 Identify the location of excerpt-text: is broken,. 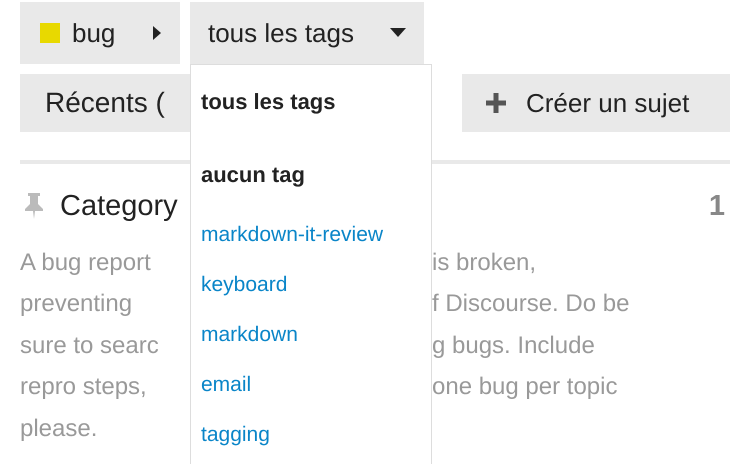
(484, 262).